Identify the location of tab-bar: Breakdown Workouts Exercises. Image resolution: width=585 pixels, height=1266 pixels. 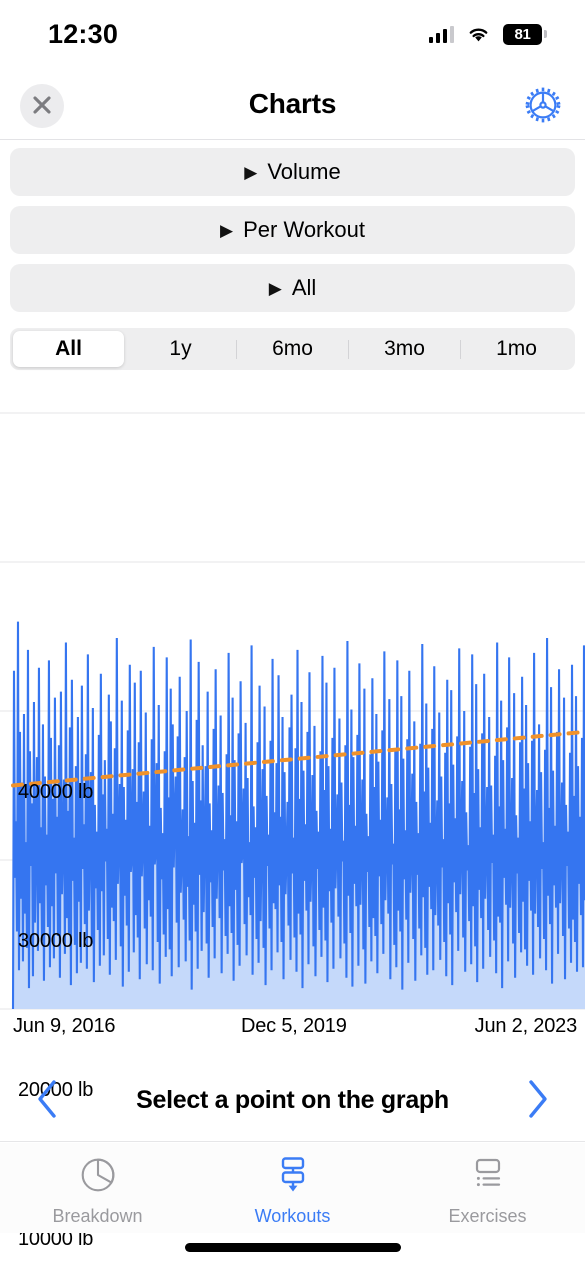
(292, 1188).